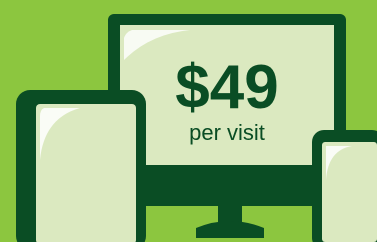 The height and width of the screenshot is (242, 377). Describe the element at coordinates (344, 186) in the screenshot. I see `phone-icon` at that location.